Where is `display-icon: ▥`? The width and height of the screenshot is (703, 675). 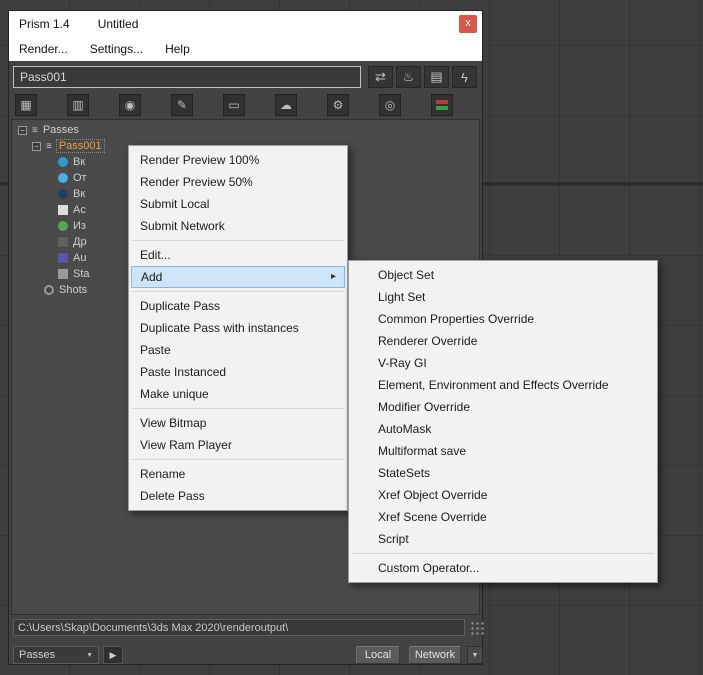
display-icon: ▥ is located at coordinates (78, 105).